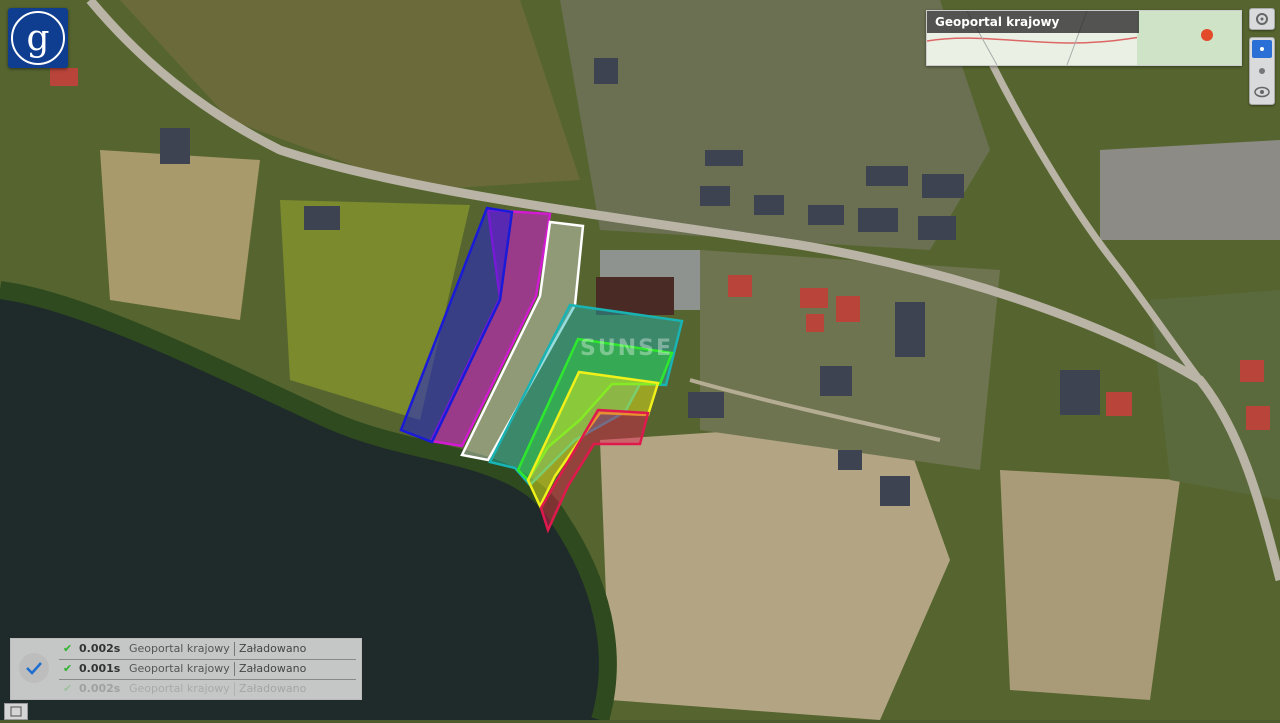 The height and width of the screenshot is (723, 1280). Describe the element at coordinates (1084, 38) in the screenshot. I see `overview-minimap: Geoportal krajowy` at that location.